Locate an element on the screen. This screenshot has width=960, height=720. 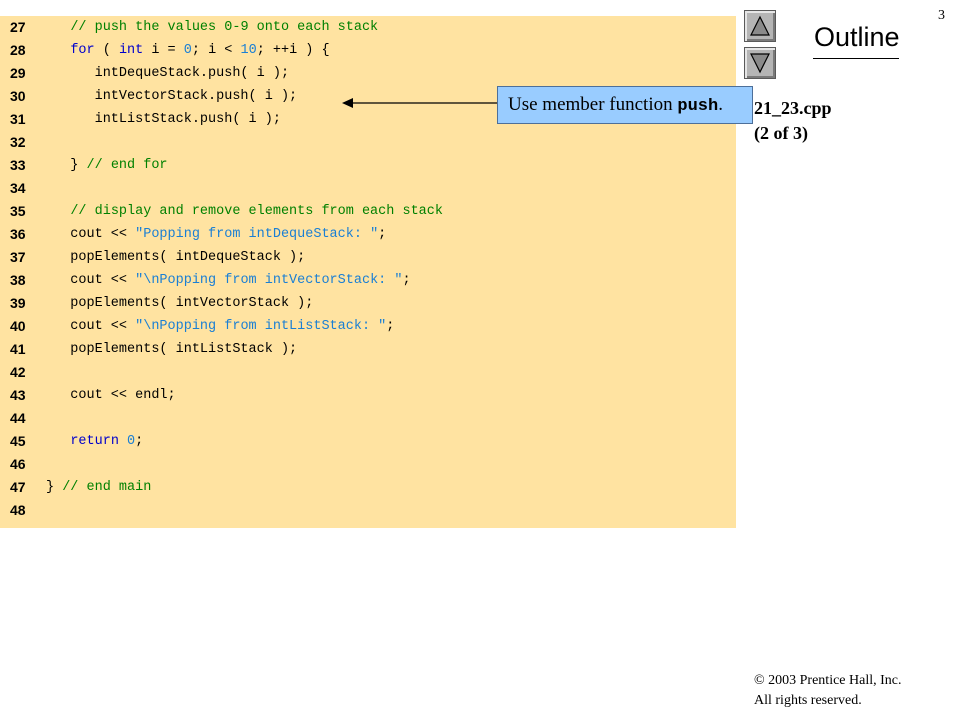
outline-title: Outline is located at coordinates (857, 37).